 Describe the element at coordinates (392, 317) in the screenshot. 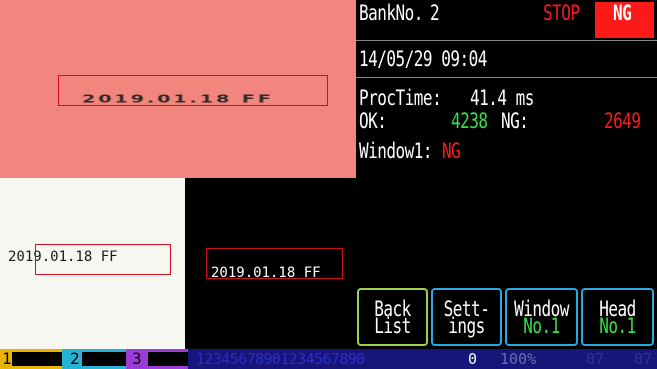

I see `back-list-button: Back List` at that location.